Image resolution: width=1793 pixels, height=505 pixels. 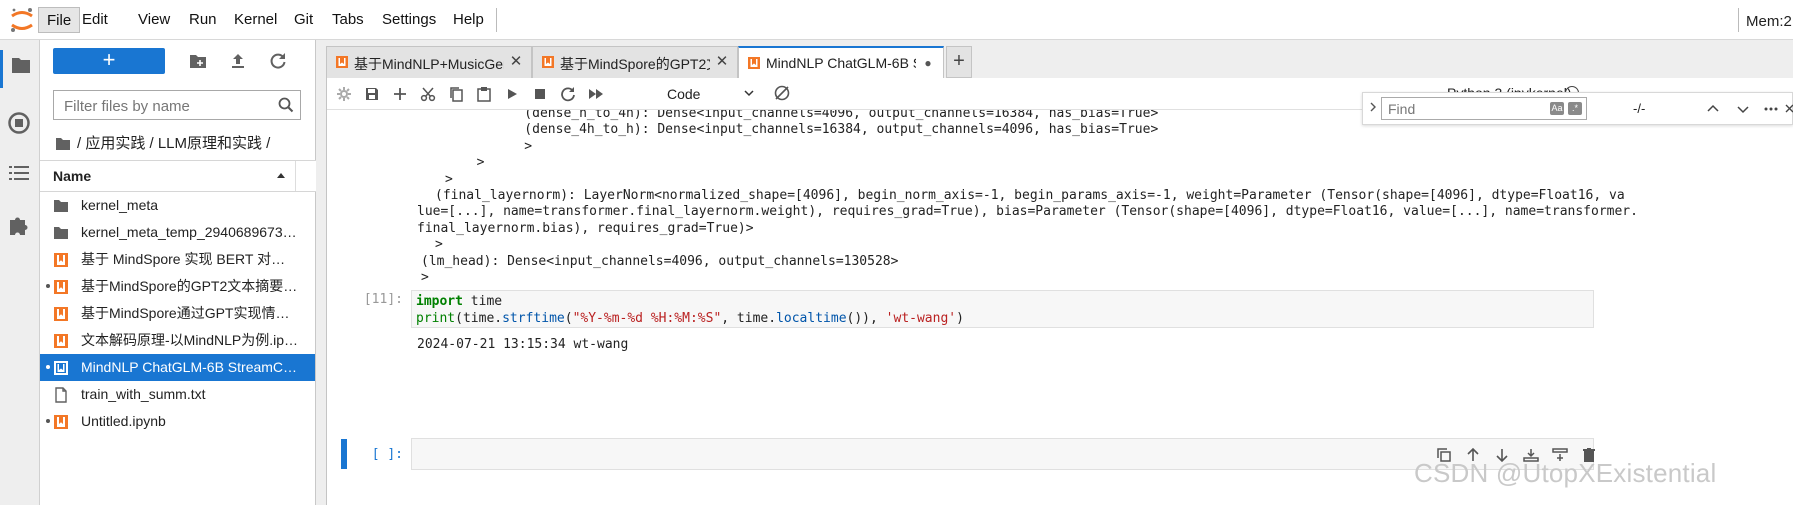 I want to click on tab-chatglm: MindNLP ChatGLM-6B Strea ●, so click(x=841, y=62).